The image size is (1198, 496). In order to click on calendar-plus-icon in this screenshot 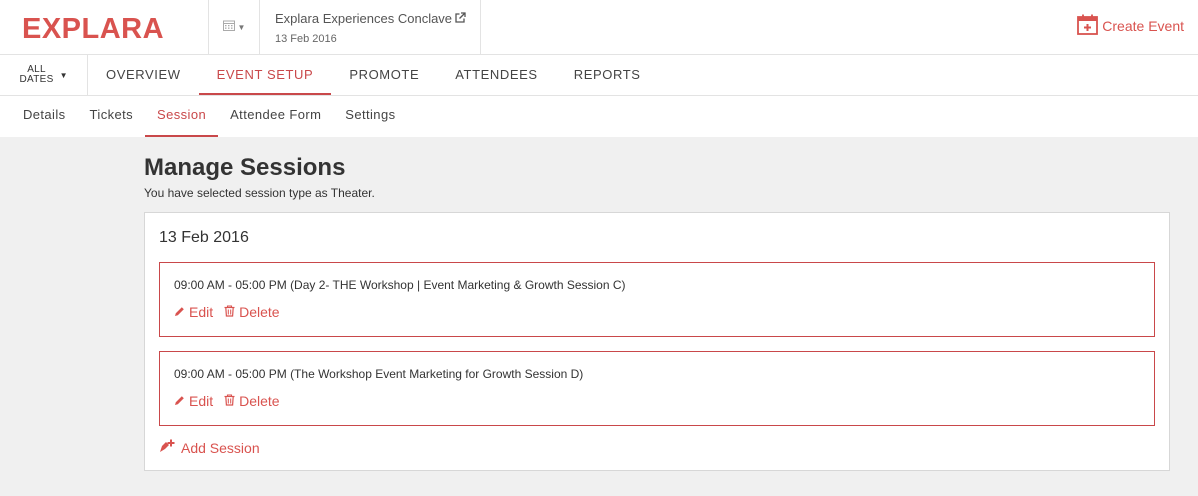, I will do `click(1089, 26)`.